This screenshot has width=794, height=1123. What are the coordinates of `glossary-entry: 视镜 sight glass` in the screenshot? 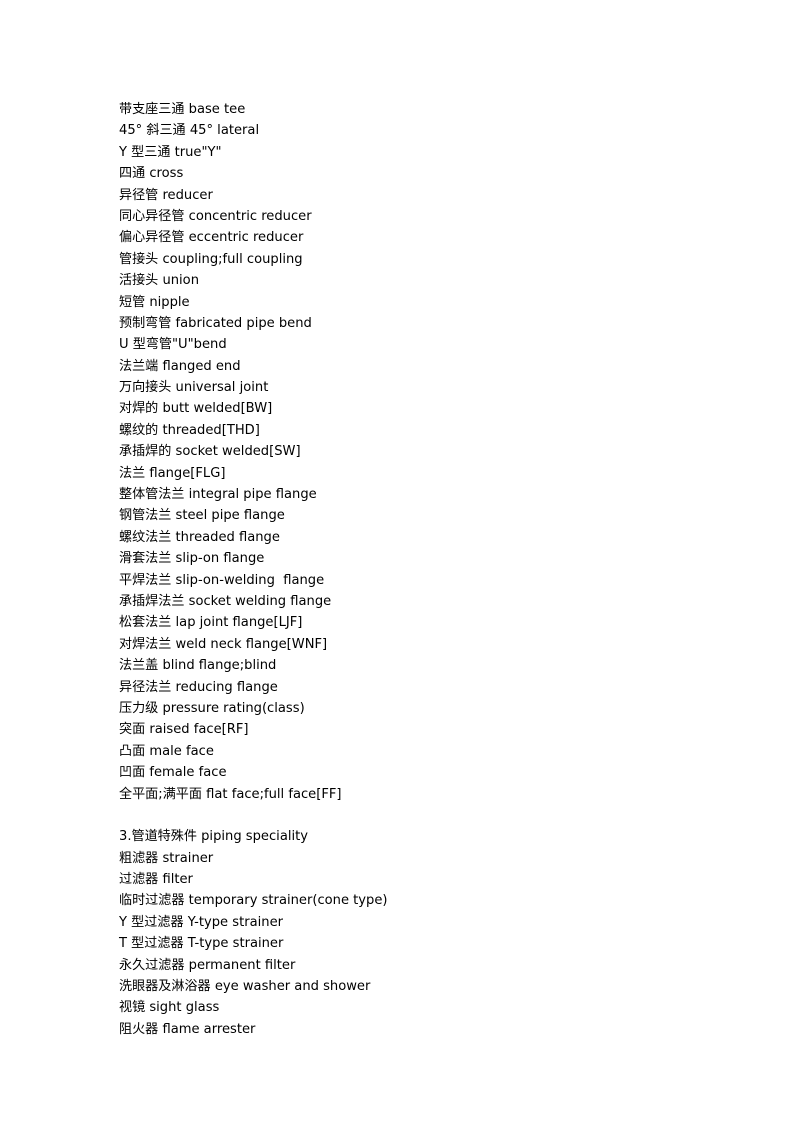 It's located at (169, 1008).